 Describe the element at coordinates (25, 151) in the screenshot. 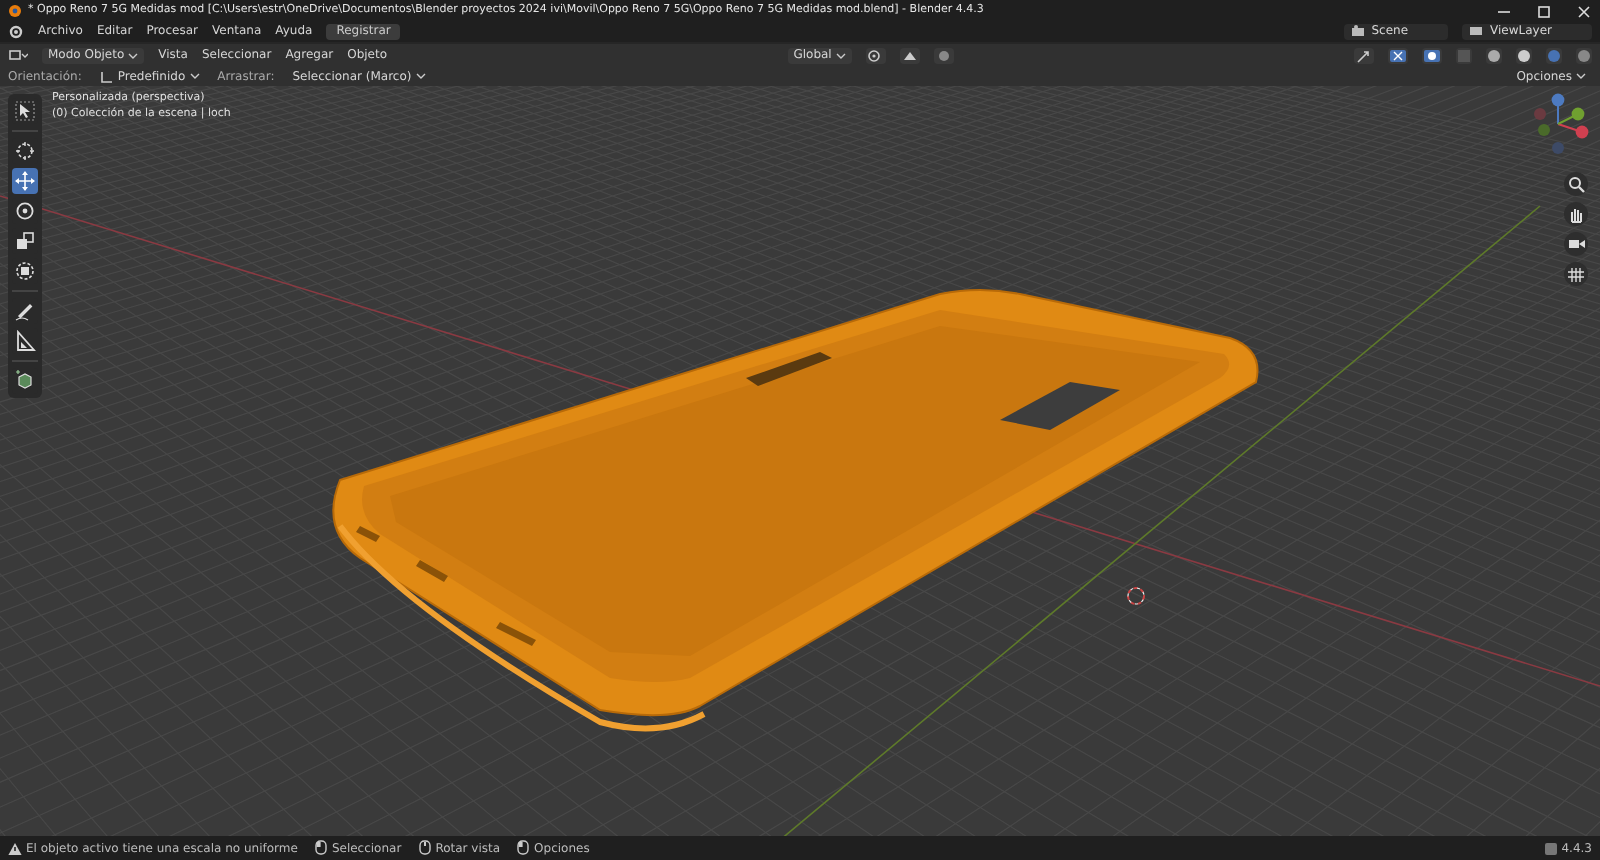

I see `cursor-tool-icon` at that location.